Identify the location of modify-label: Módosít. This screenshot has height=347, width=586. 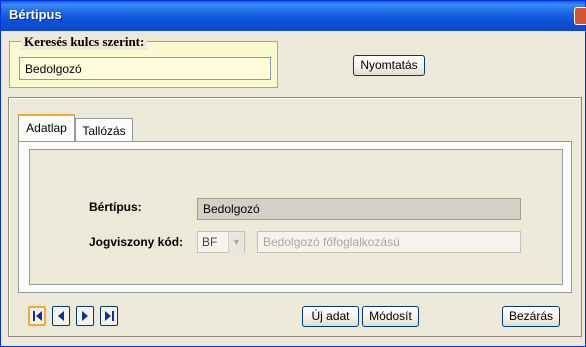
(390, 316).